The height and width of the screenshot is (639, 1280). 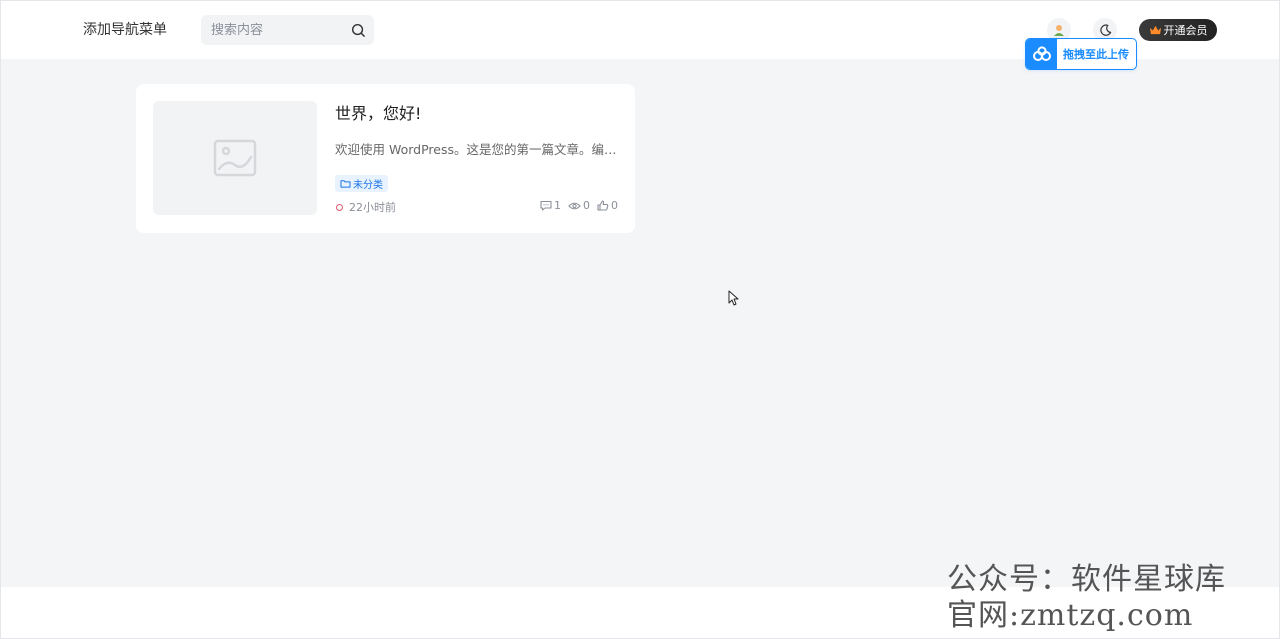 I want to click on cloud-upload-icon, so click(x=1041, y=54).